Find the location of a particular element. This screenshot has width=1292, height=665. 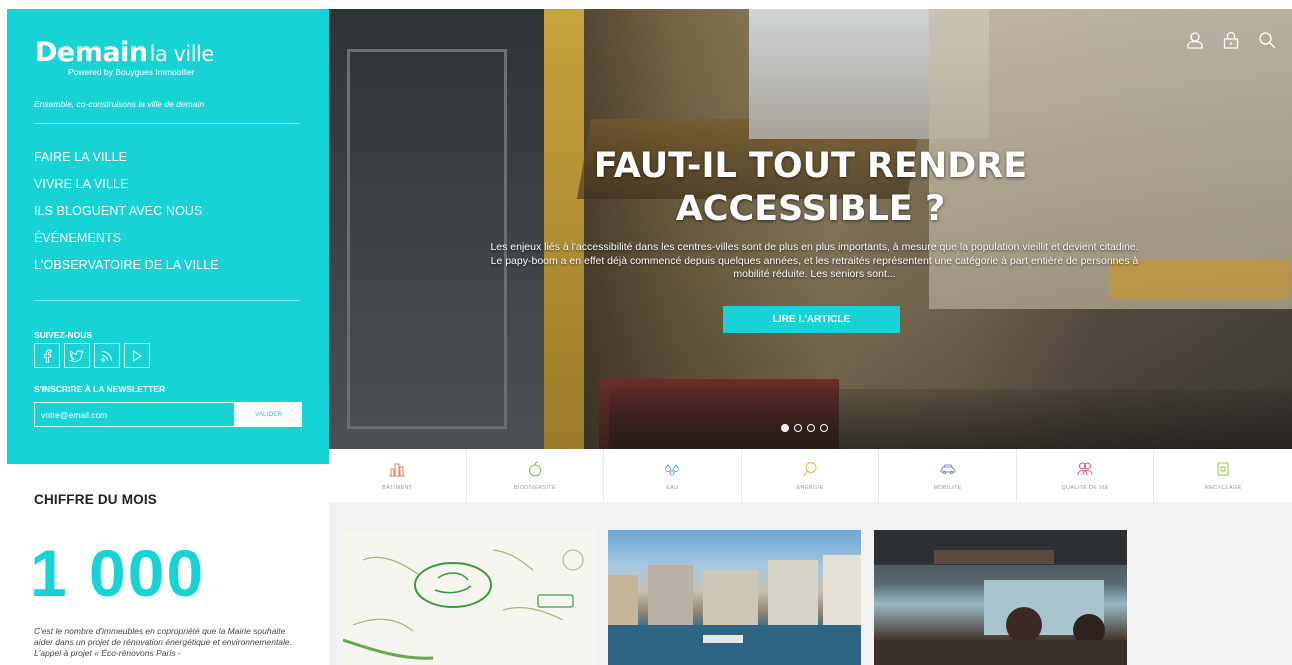

search-icon is located at coordinates (1267, 40).